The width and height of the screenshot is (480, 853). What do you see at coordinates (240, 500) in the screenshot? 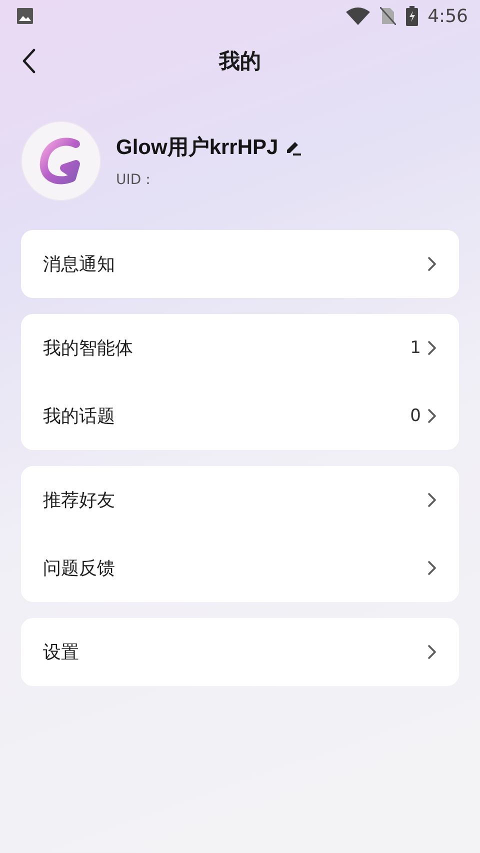
I see `menu-item: 推荐好友` at bounding box center [240, 500].